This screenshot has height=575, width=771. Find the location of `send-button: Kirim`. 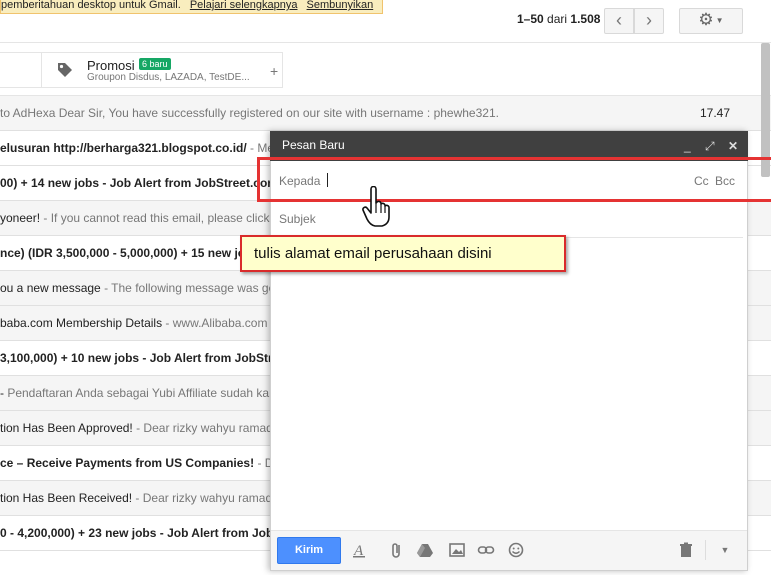

send-button: Kirim is located at coordinates (309, 550).